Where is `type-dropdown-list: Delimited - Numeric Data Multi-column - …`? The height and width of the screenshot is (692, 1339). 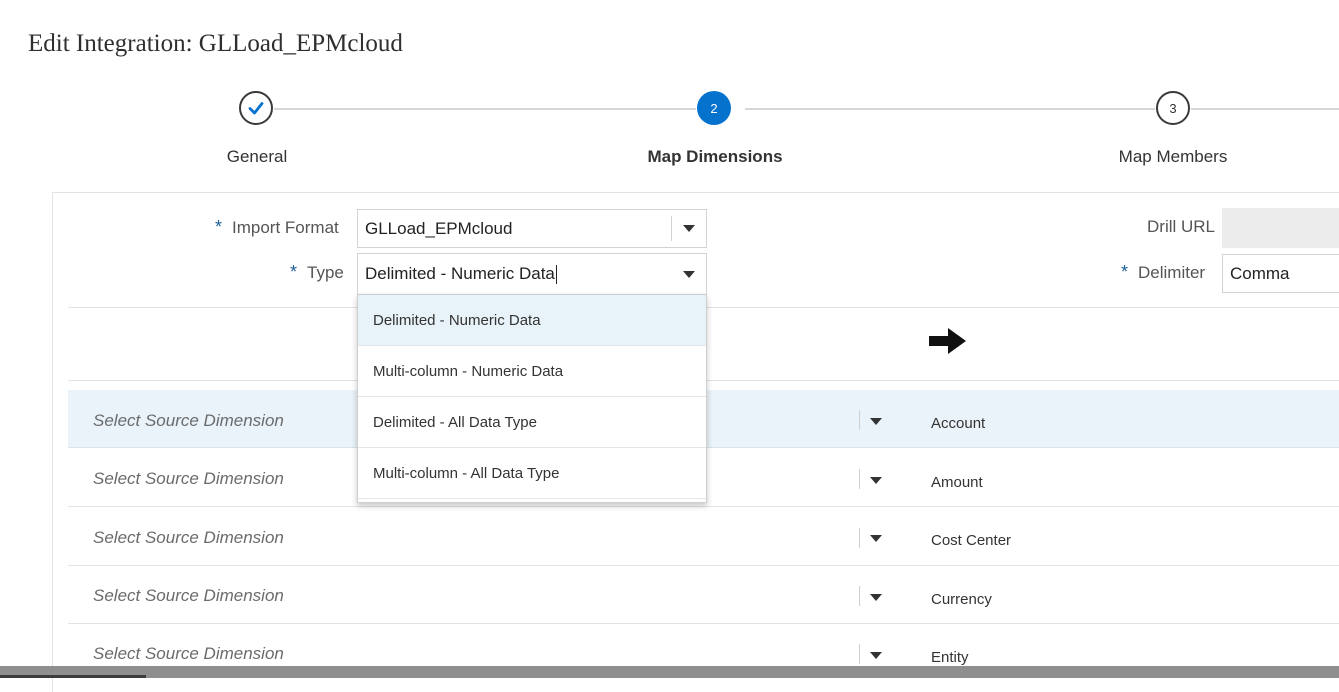
type-dropdown-list: Delimited - Numeric Data Multi-column - … is located at coordinates (532, 398).